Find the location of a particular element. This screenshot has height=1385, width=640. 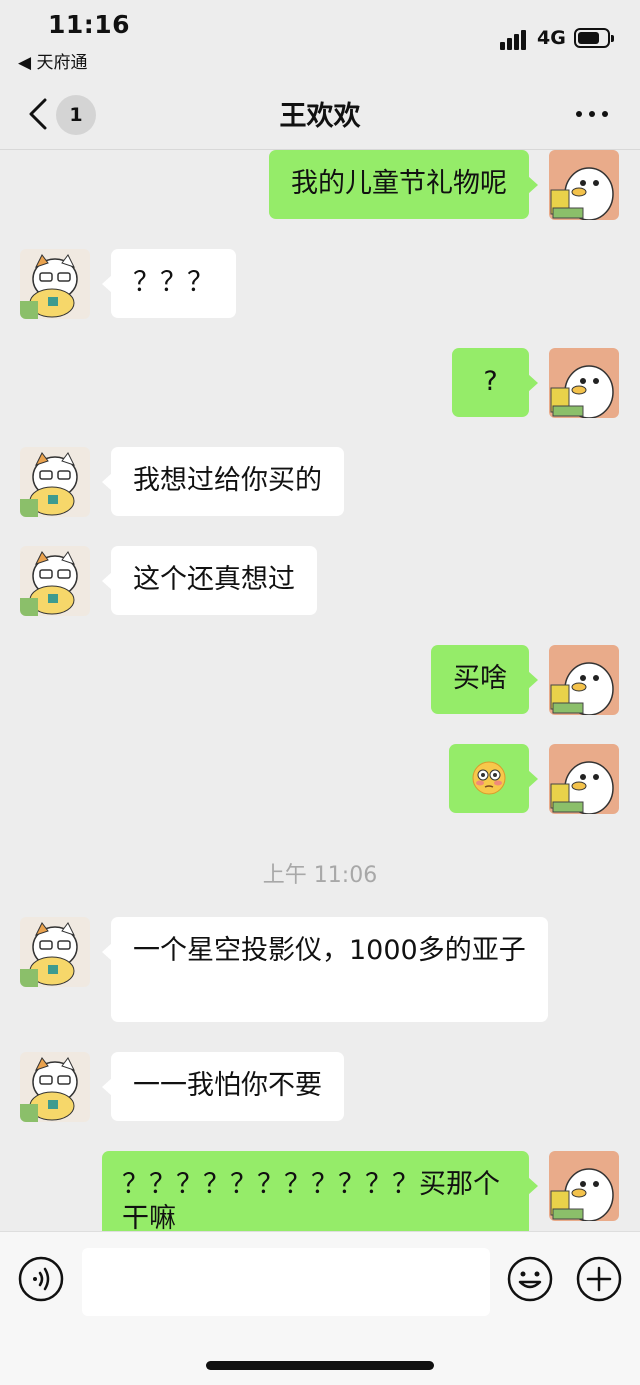

emoji-button is located at coordinates (530, 1279).